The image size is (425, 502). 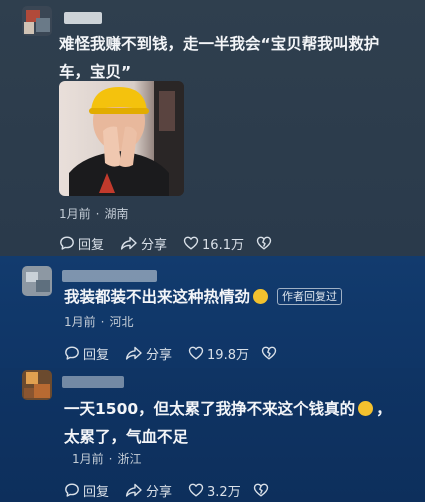 I want to click on like-button: 19.8万, so click(x=218, y=353).